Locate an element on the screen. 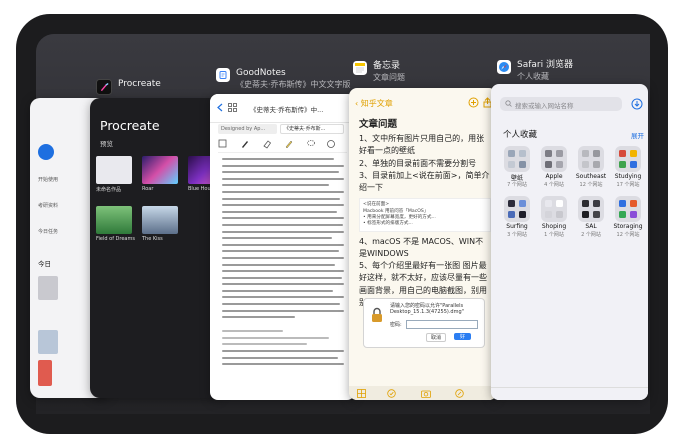  dialog-cancel-button: 取消 is located at coordinates (436, 337).